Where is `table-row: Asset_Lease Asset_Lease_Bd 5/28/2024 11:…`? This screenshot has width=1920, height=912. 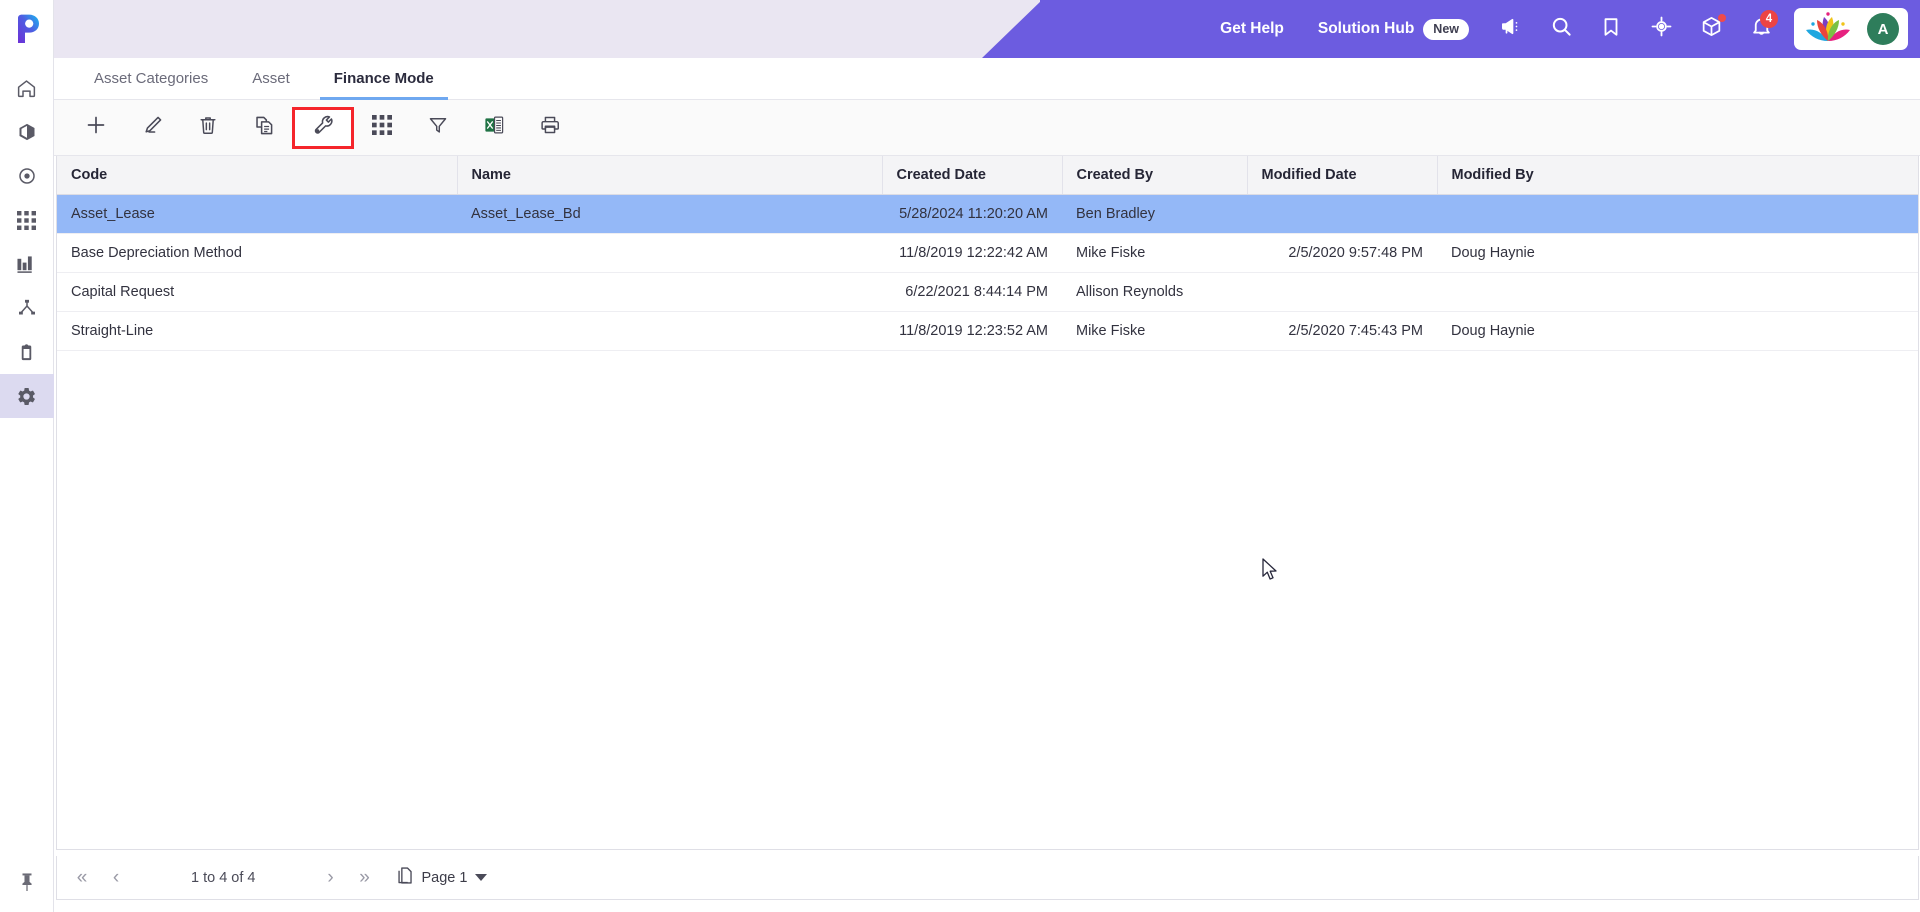
table-row: Asset_Lease Asset_Lease_Bd 5/28/2024 11:… is located at coordinates (987, 214).